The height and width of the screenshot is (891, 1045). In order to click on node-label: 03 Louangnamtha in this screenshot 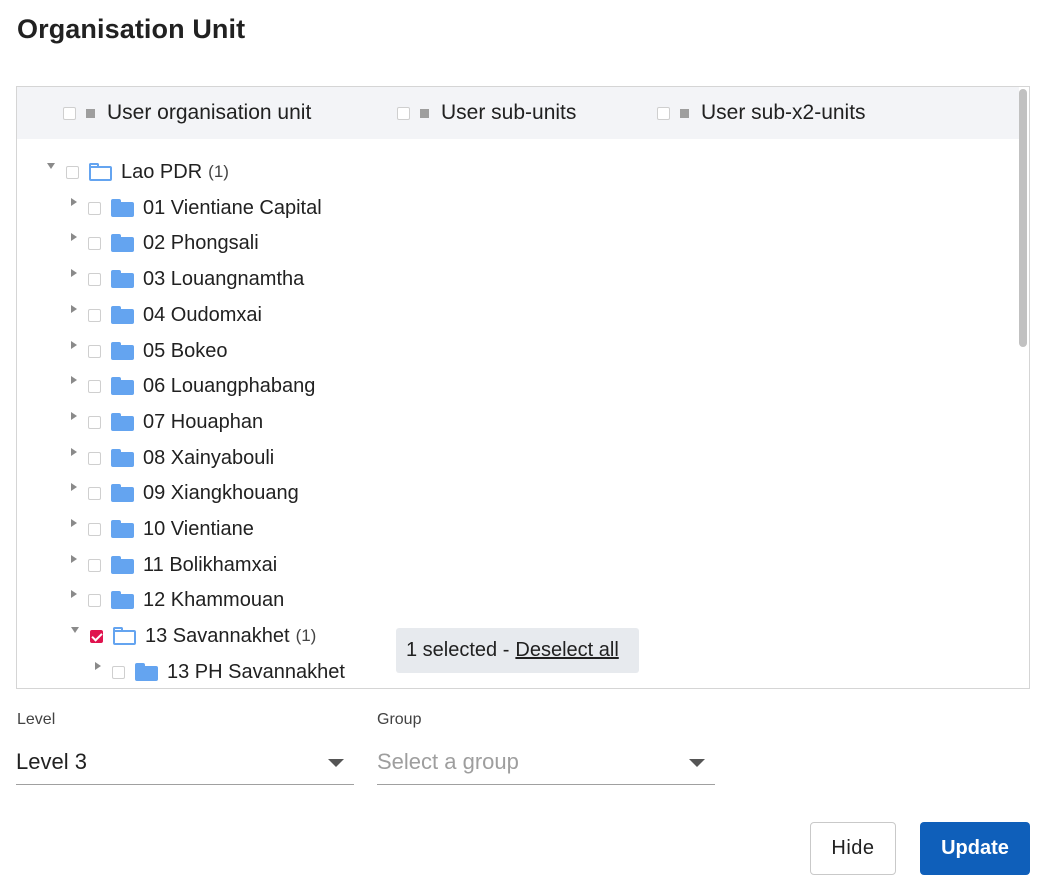, I will do `click(223, 279)`.